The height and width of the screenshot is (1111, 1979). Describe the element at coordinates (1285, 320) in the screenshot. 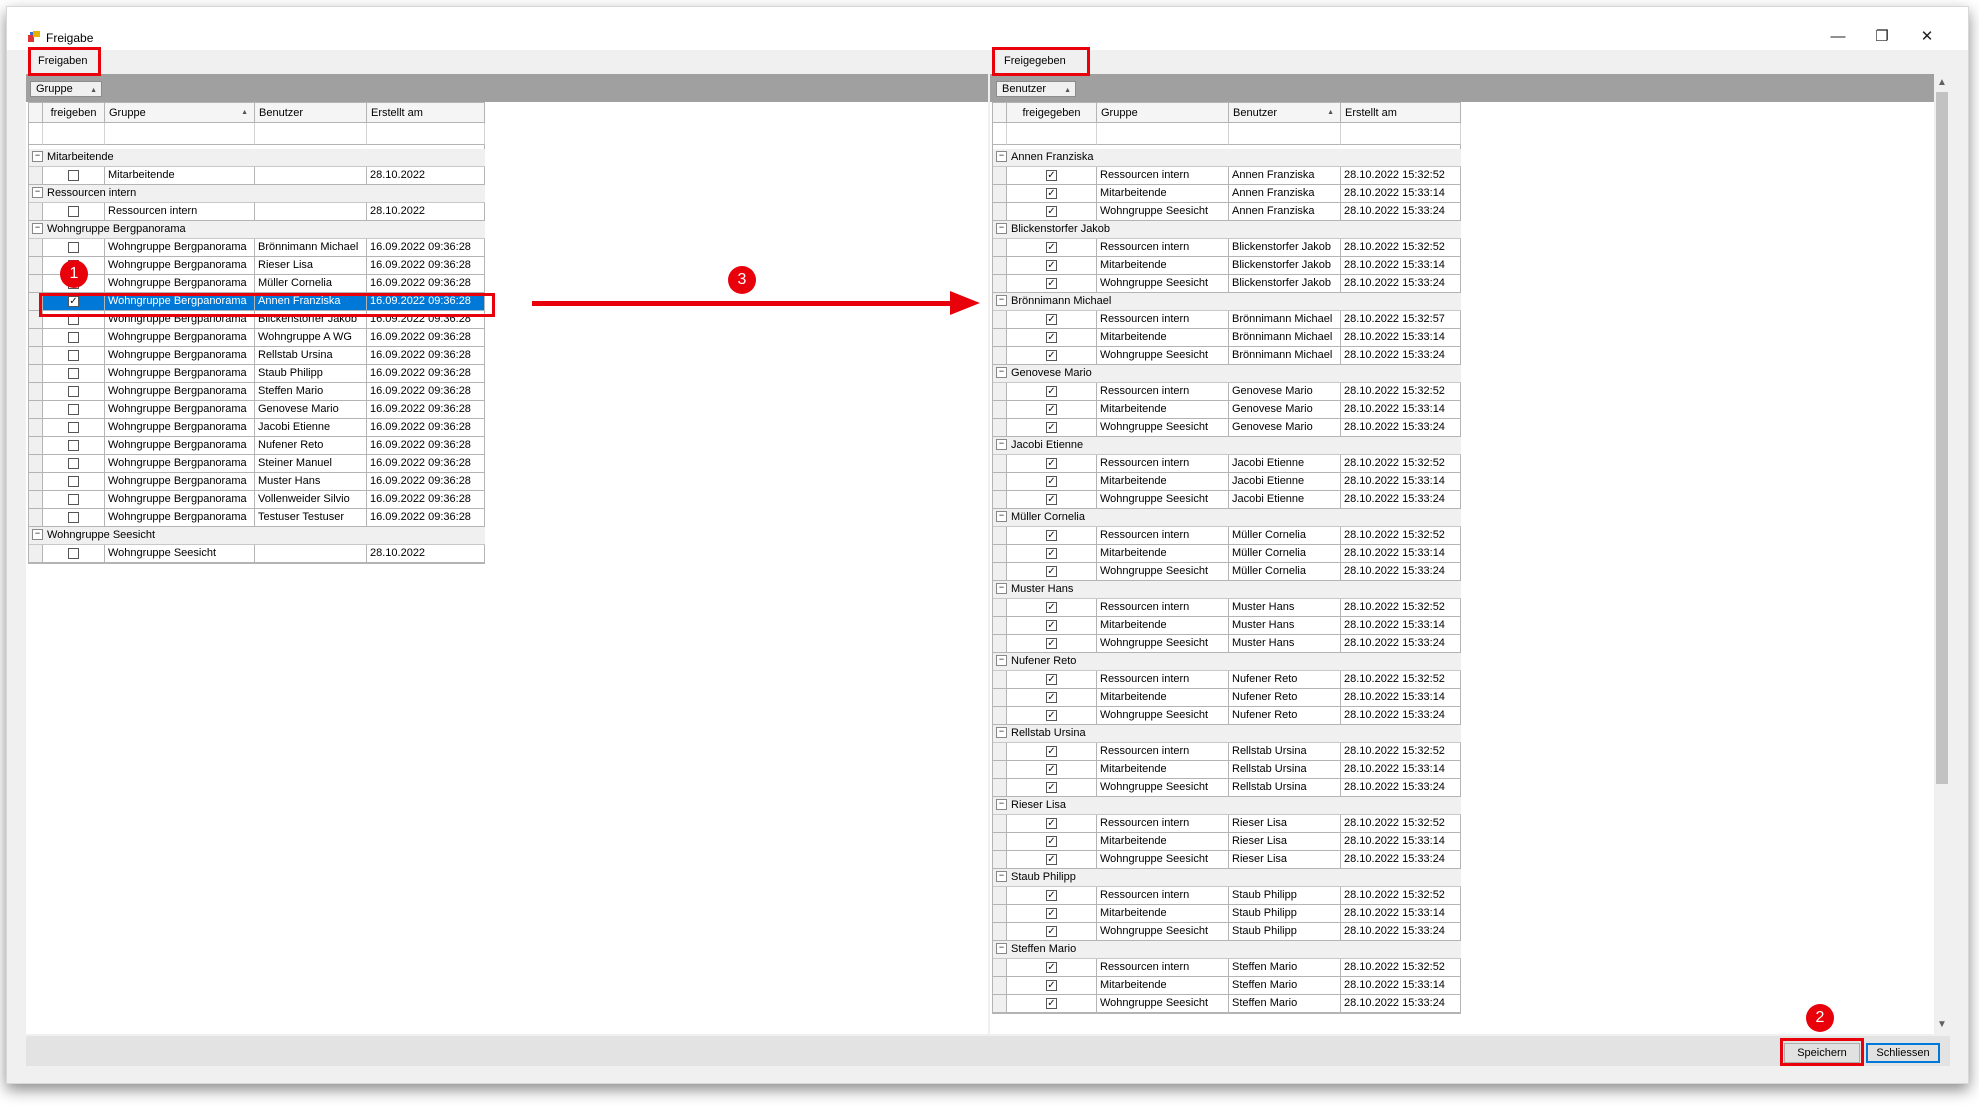

I see `right-cell-benutzer: Brönnimann Michael` at that location.